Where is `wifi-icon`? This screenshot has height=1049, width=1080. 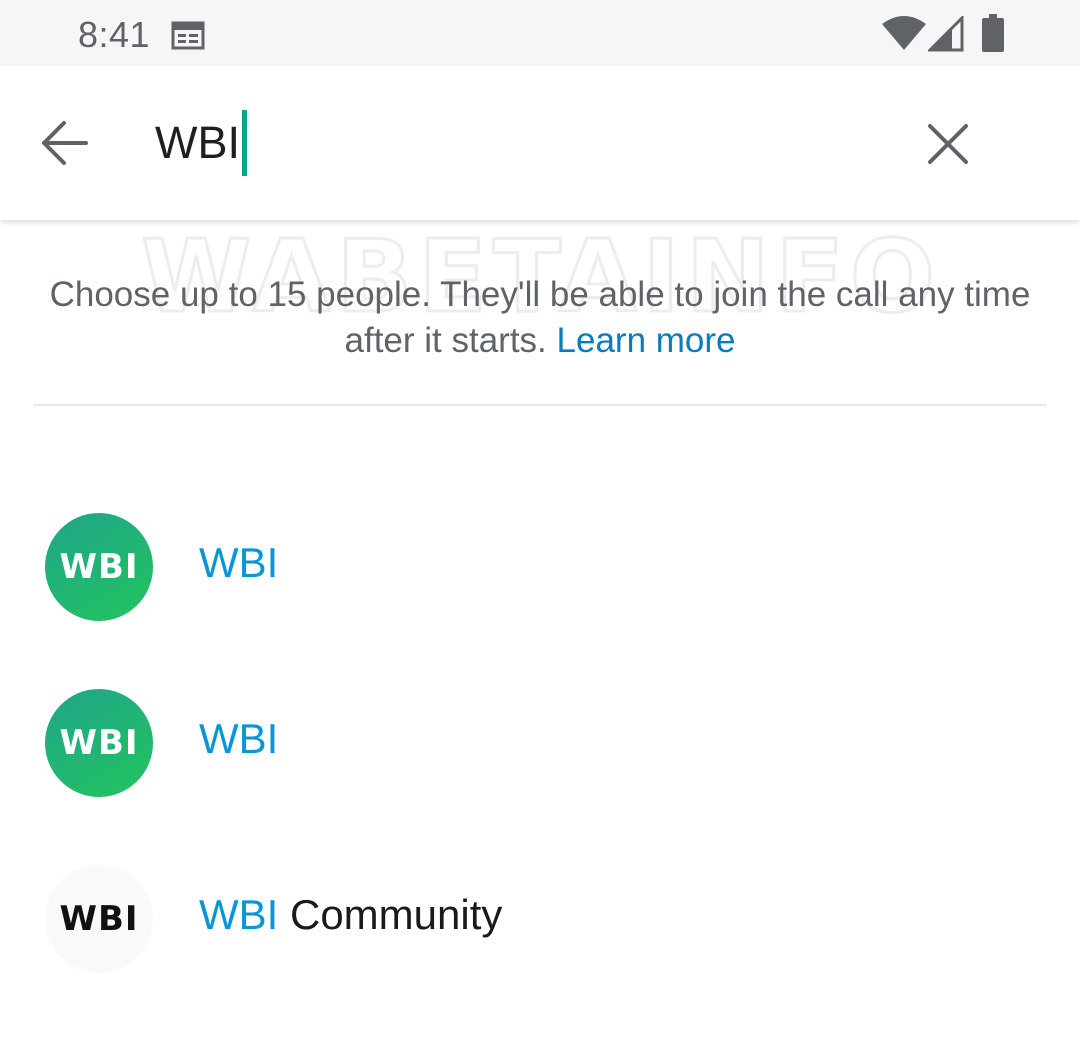
wifi-icon is located at coordinates (904, 33).